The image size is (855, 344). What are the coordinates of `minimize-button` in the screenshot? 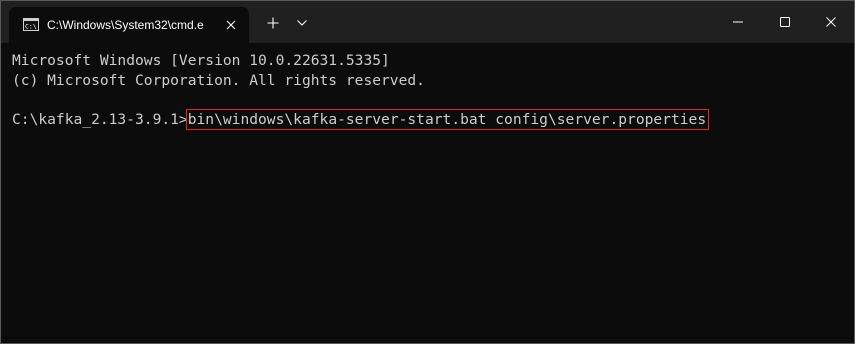 It's located at (738, 22).